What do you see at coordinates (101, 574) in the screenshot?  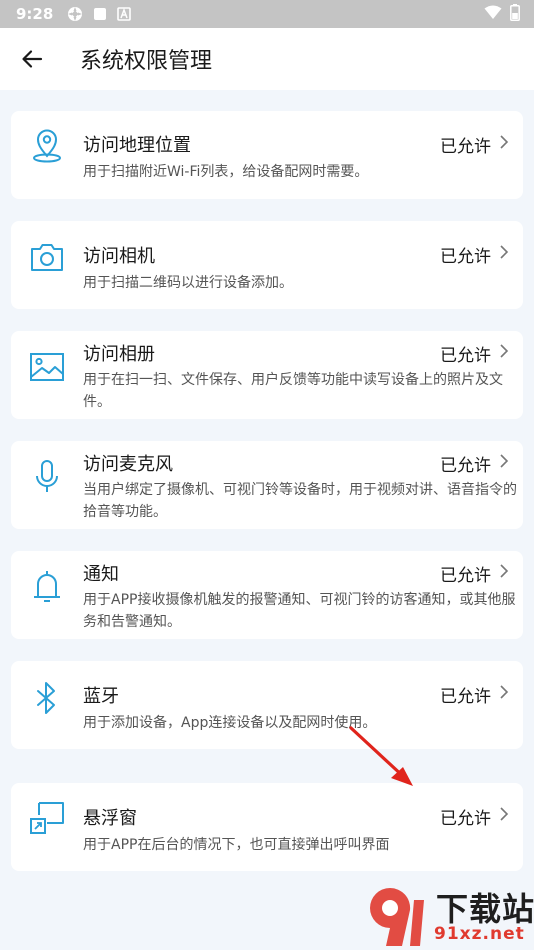 I see `permission-title: 通知` at bounding box center [101, 574].